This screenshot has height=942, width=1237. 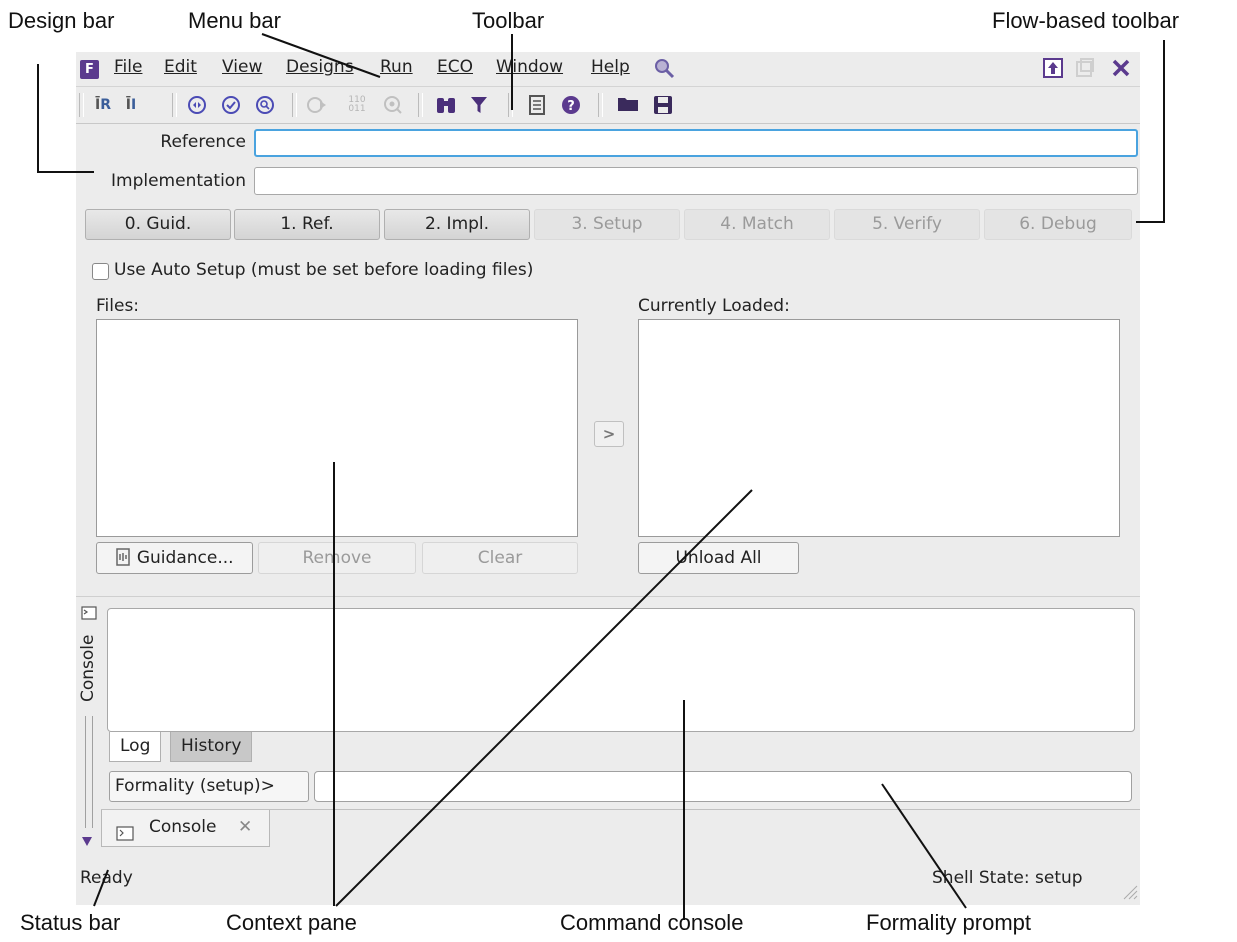 What do you see at coordinates (608, 105) in the screenshot?
I see `toolbar: ĪR ĪI 110 011 ?` at bounding box center [608, 105].